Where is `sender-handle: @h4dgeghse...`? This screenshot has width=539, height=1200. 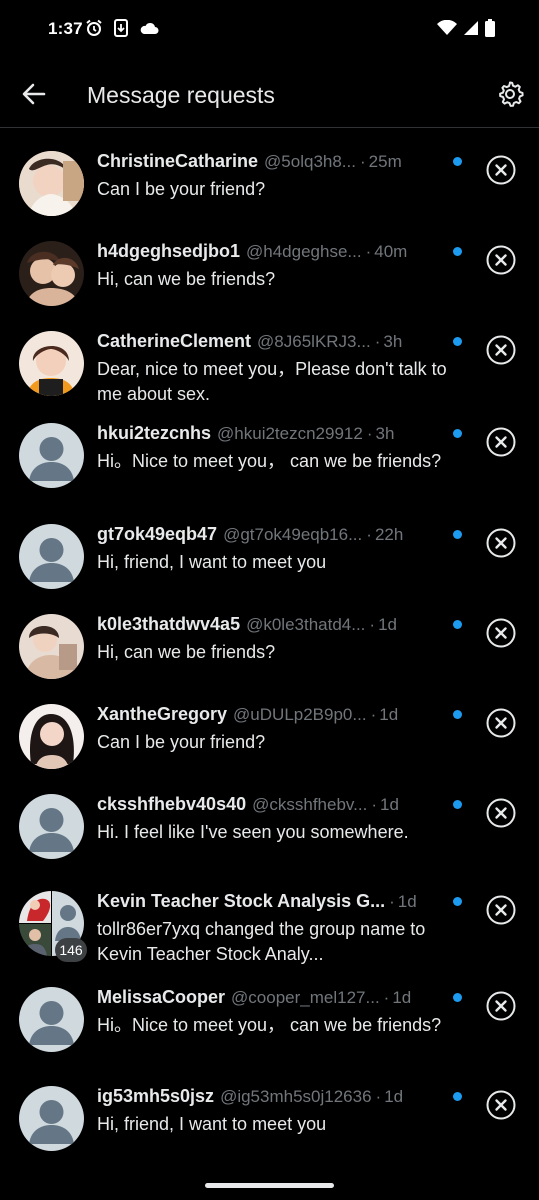
sender-handle: @h4dgeghse... is located at coordinates (304, 251).